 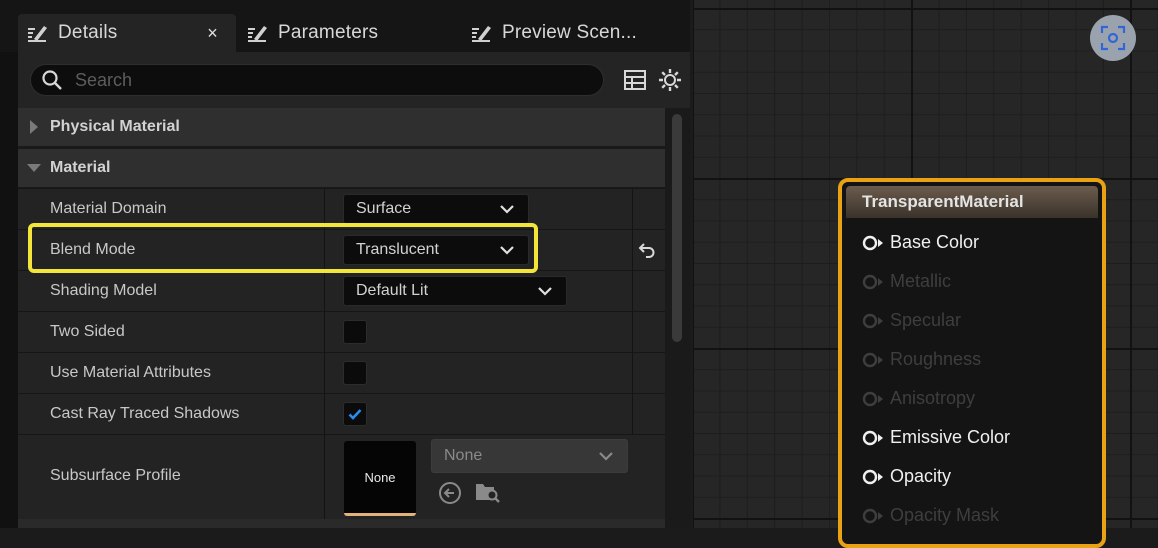 I want to click on property-label: Two Sided, so click(x=87, y=331).